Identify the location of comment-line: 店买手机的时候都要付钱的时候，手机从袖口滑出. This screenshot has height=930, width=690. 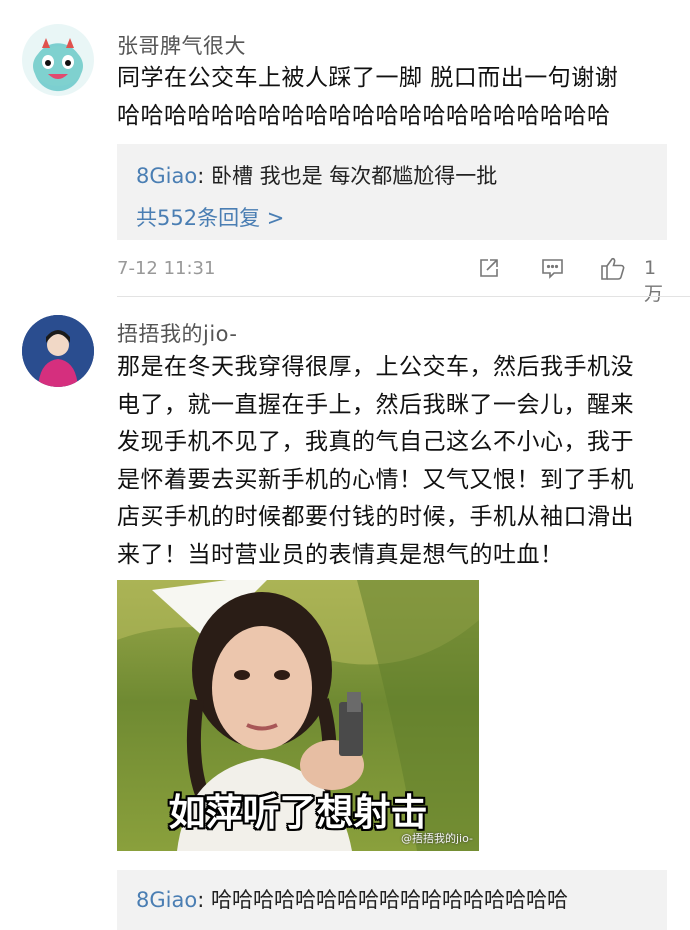
(375, 517).